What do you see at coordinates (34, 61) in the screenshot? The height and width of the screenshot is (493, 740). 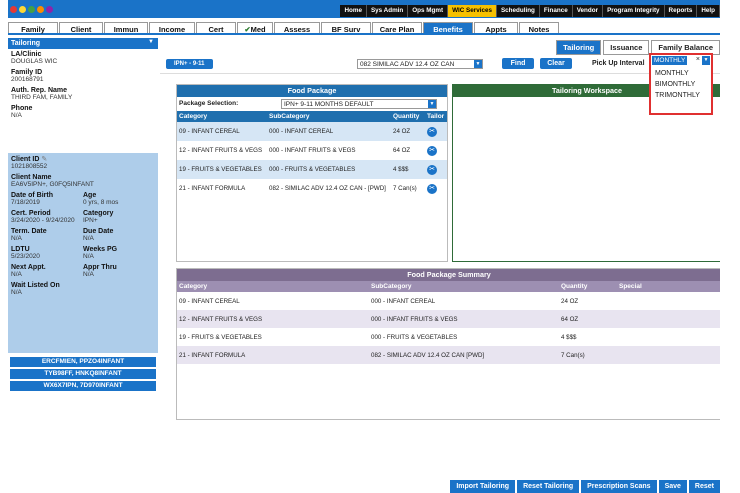 I see `clinic-value: DOUGLAS WIC` at bounding box center [34, 61].